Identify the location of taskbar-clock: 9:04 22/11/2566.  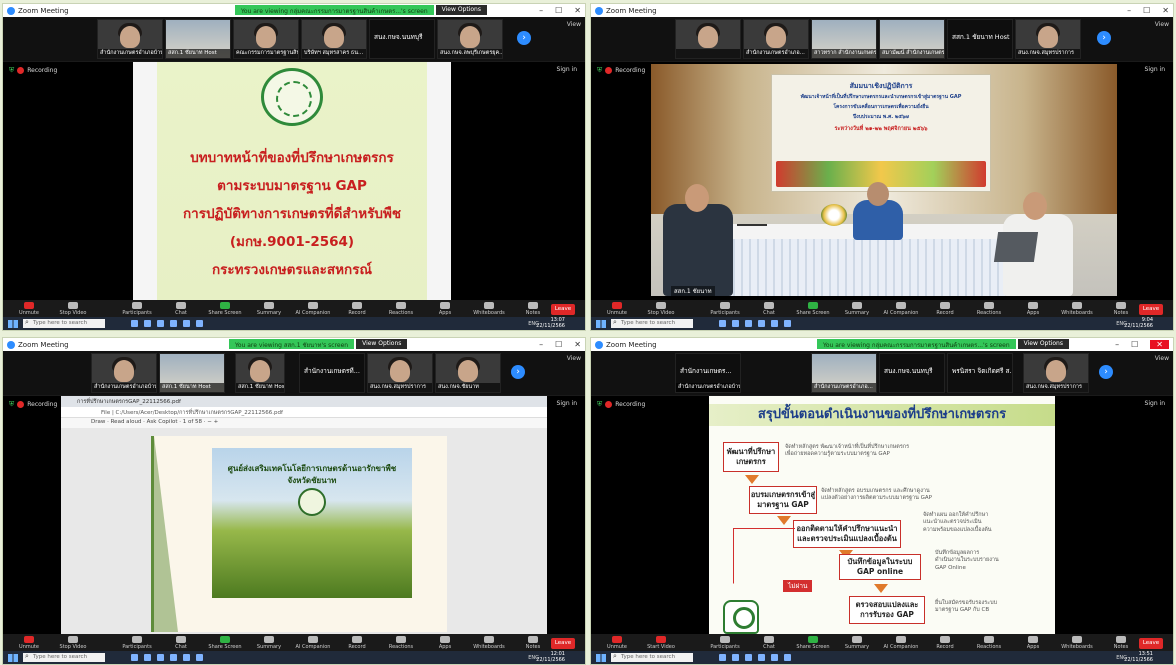
(1138, 323).